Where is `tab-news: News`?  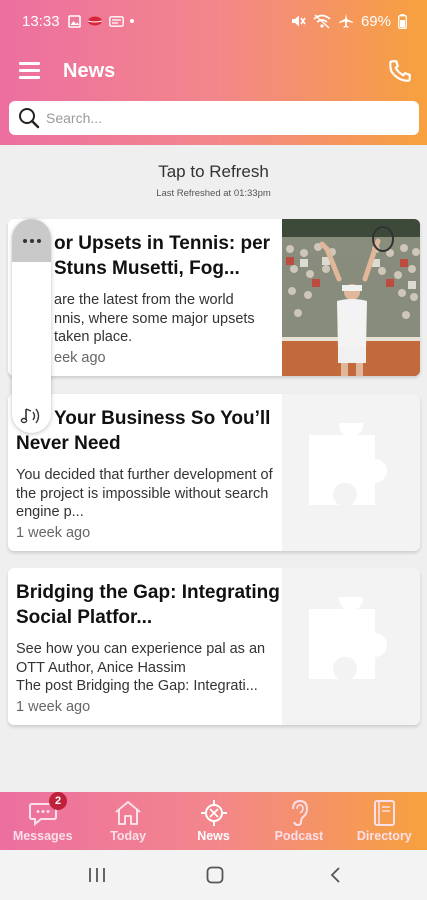
tab-news: News is located at coordinates (213, 821).